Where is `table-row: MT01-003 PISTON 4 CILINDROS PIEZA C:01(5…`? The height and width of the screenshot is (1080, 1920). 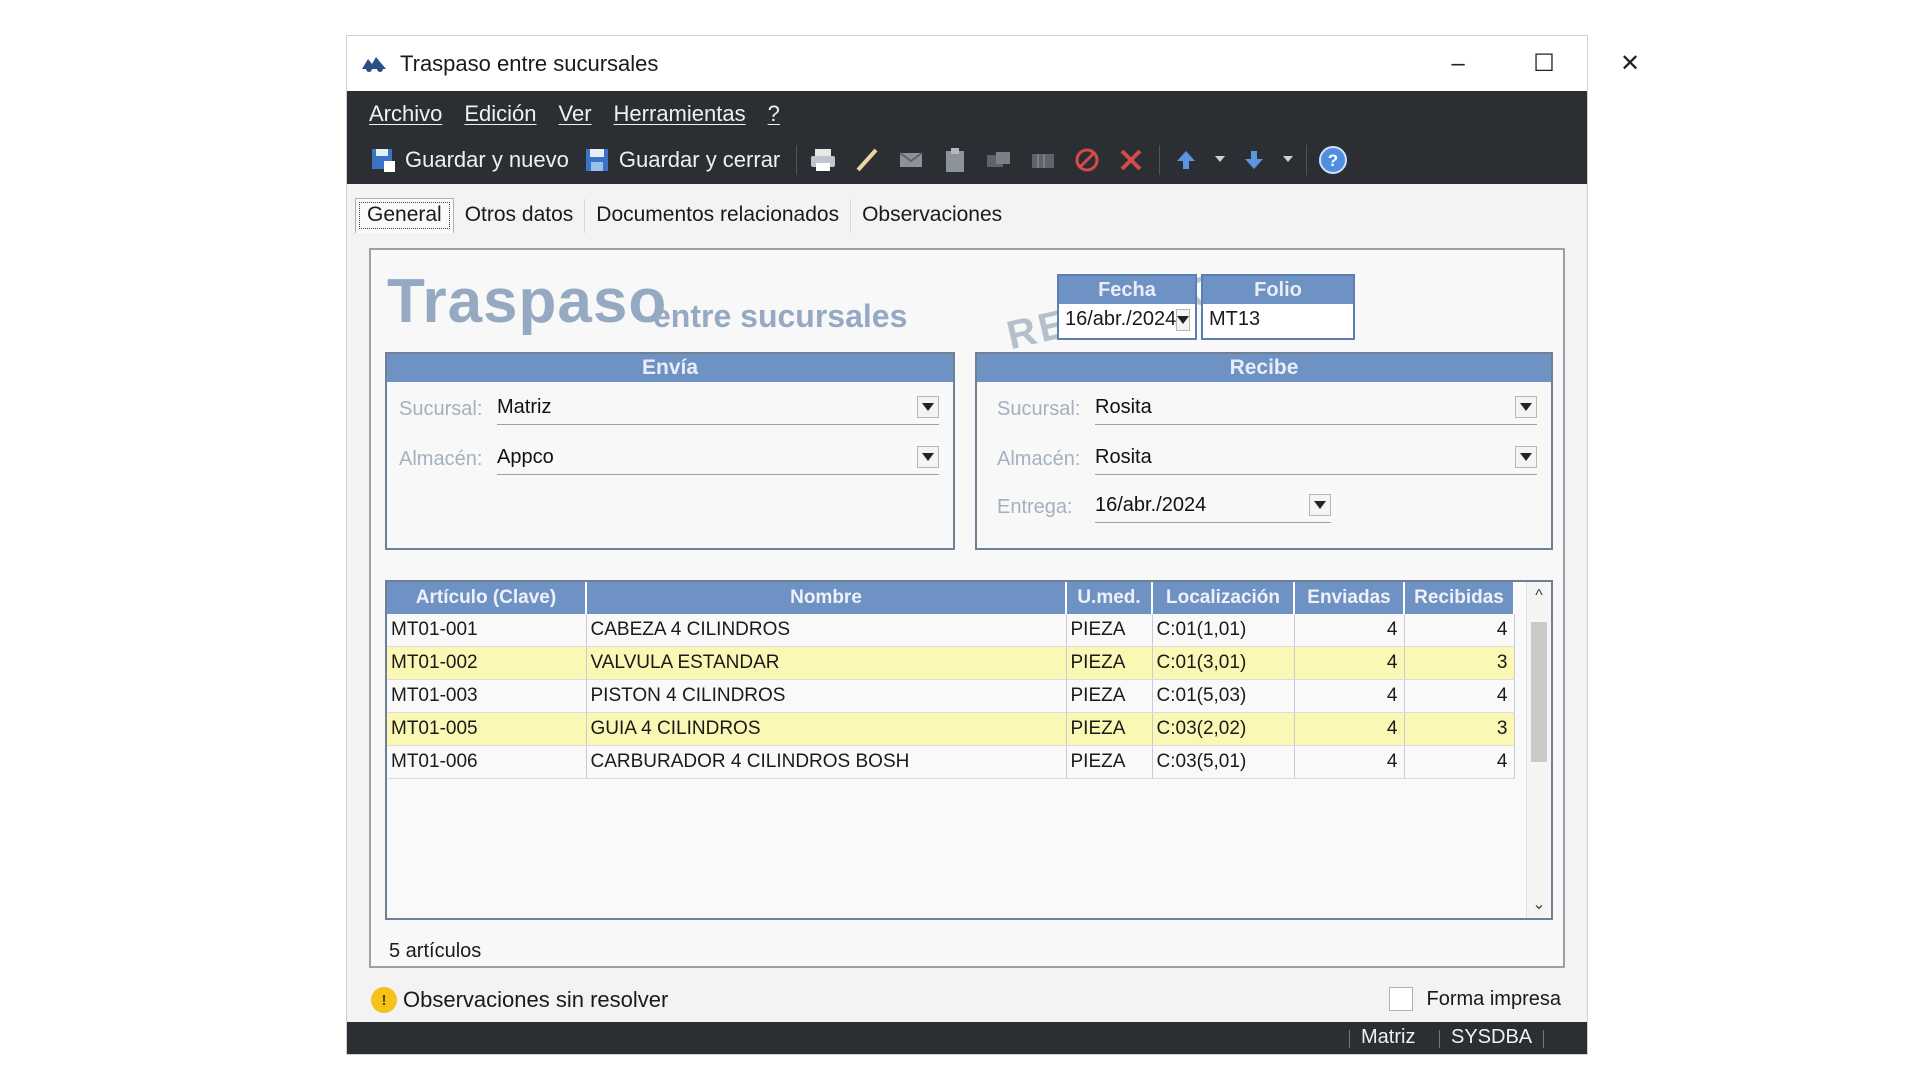
table-row: MT01-003 PISTON 4 CILINDROS PIEZA C:01(5… is located at coordinates (951, 696).